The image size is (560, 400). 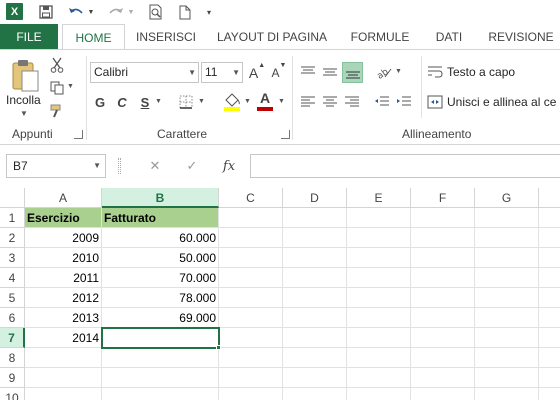 What do you see at coordinates (76, 12) in the screenshot?
I see `undo-icon` at bounding box center [76, 12].